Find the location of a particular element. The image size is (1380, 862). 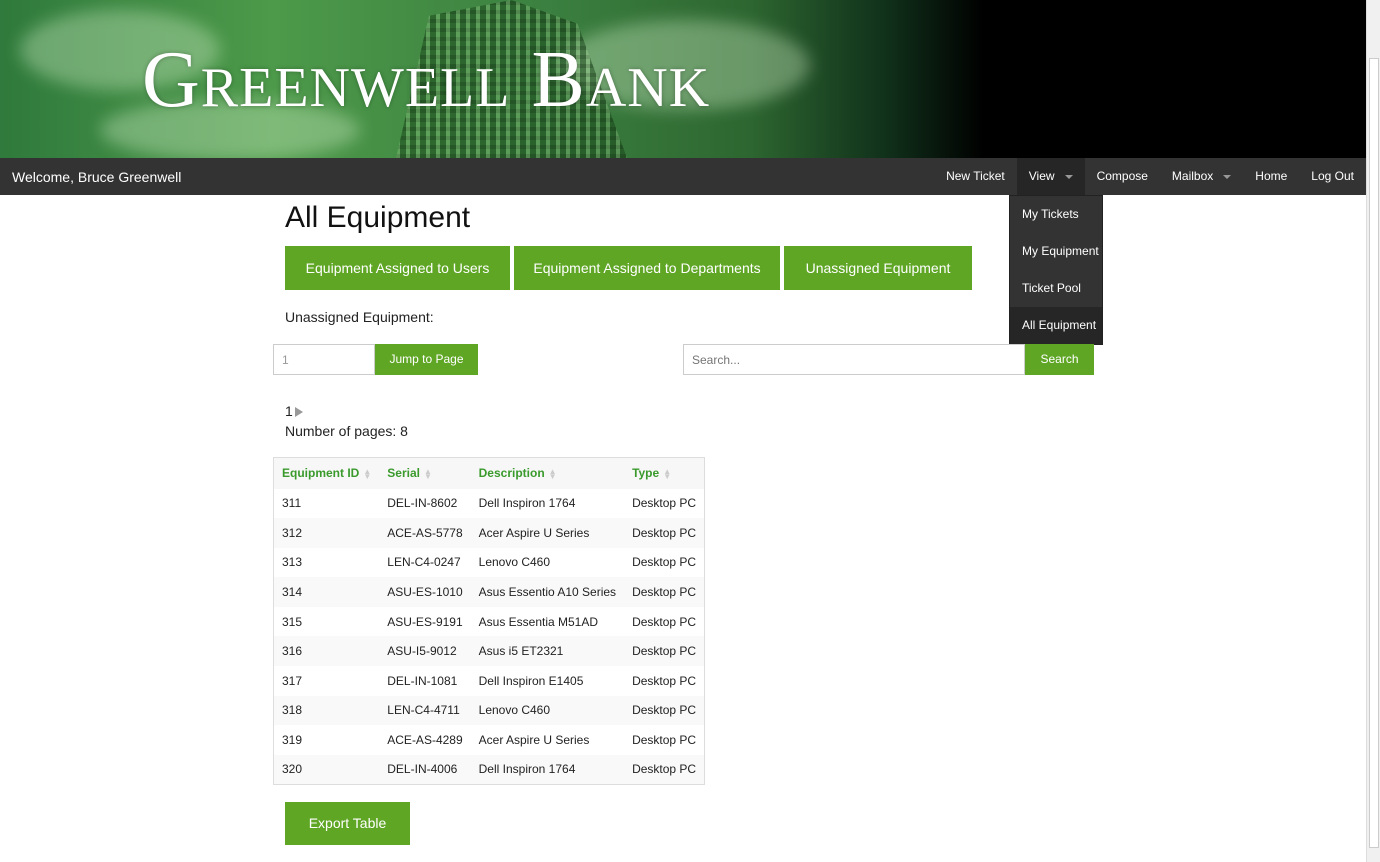

table-cell: DEL-IN-8602 is located at coordinates (422, 503).